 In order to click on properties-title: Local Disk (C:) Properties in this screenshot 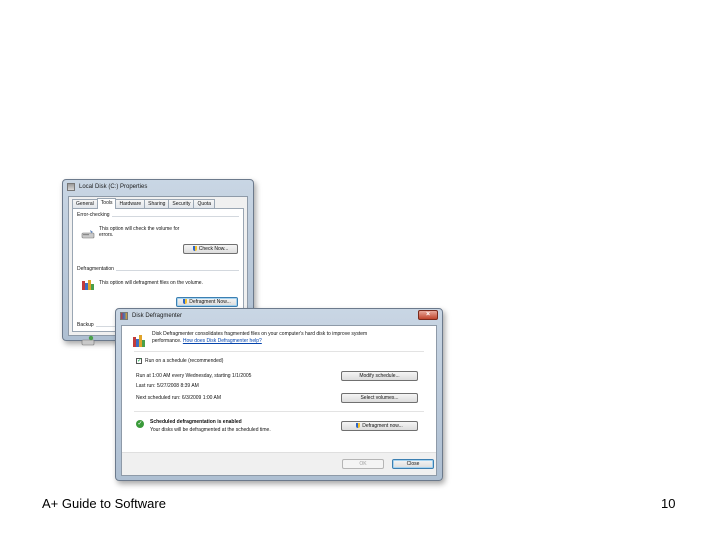, I will do `click(113, 187)`.